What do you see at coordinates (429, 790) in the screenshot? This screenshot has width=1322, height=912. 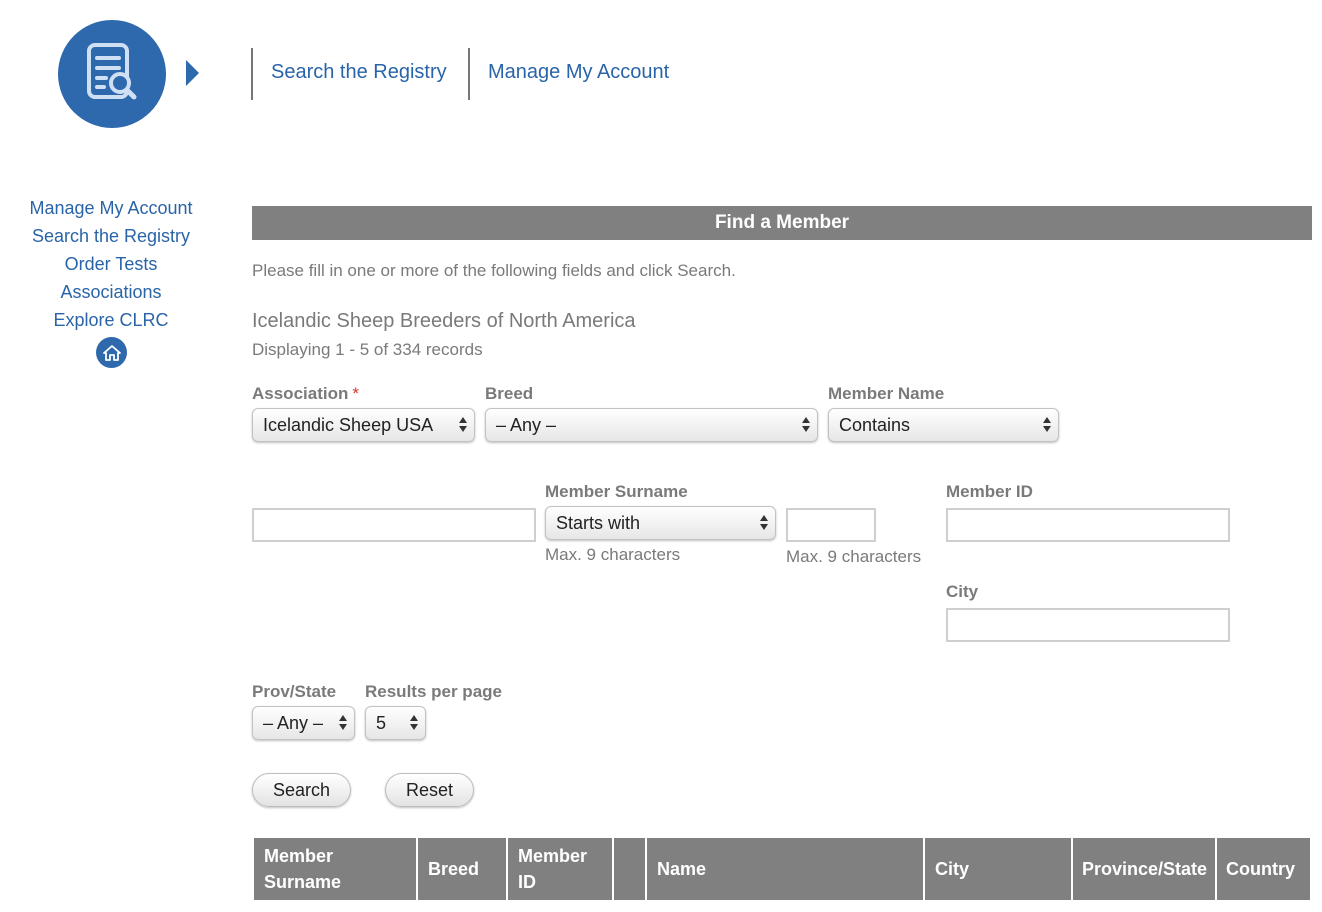 I see `reset-button: Reset` at bounding box center [429, 790].